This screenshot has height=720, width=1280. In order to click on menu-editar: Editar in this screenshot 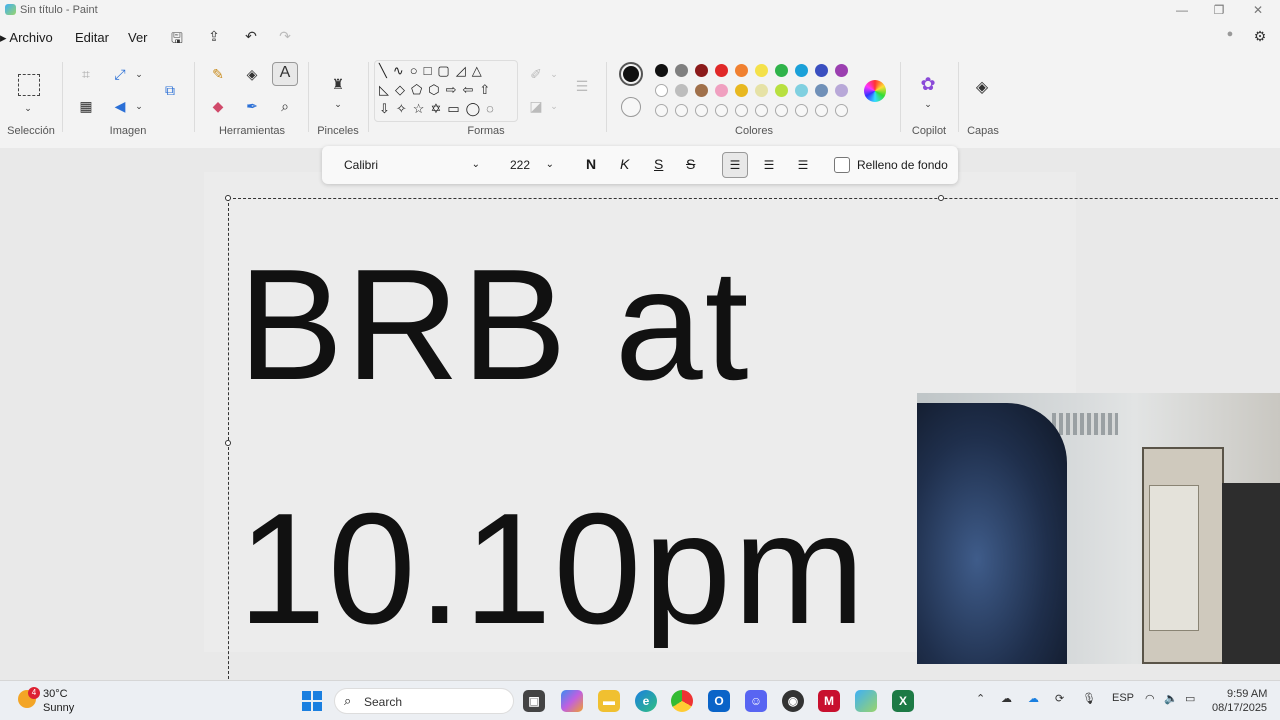, I will do `click(92, 37)`.